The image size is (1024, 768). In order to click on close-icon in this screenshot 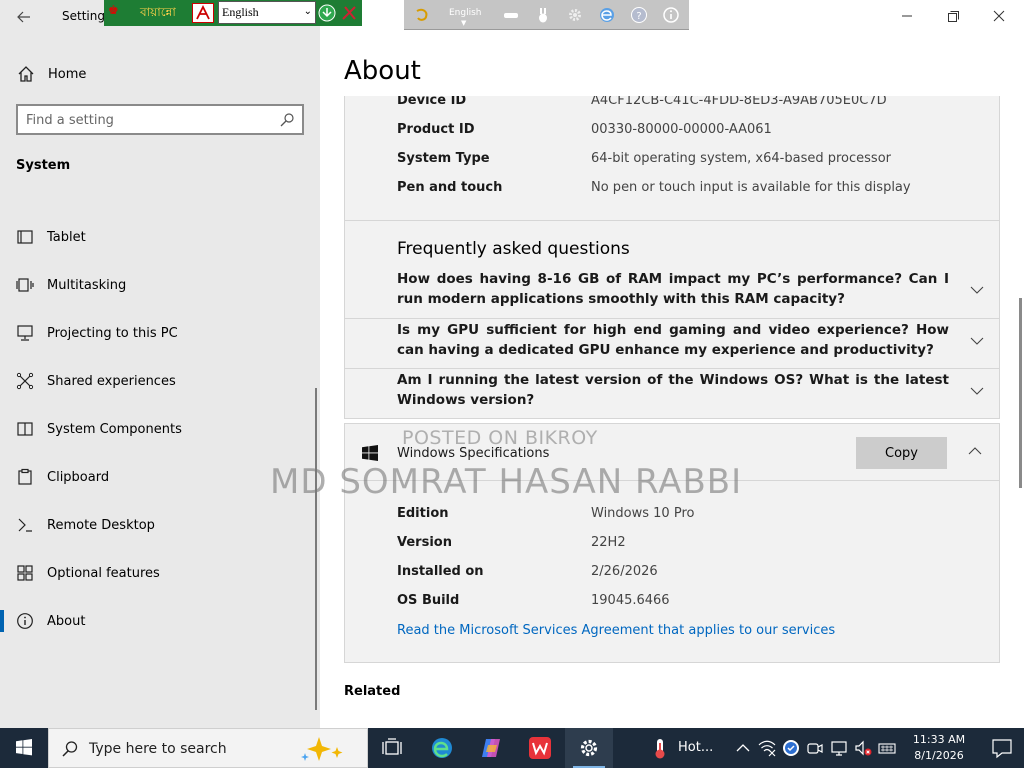, I will do `click(999, 16)`.